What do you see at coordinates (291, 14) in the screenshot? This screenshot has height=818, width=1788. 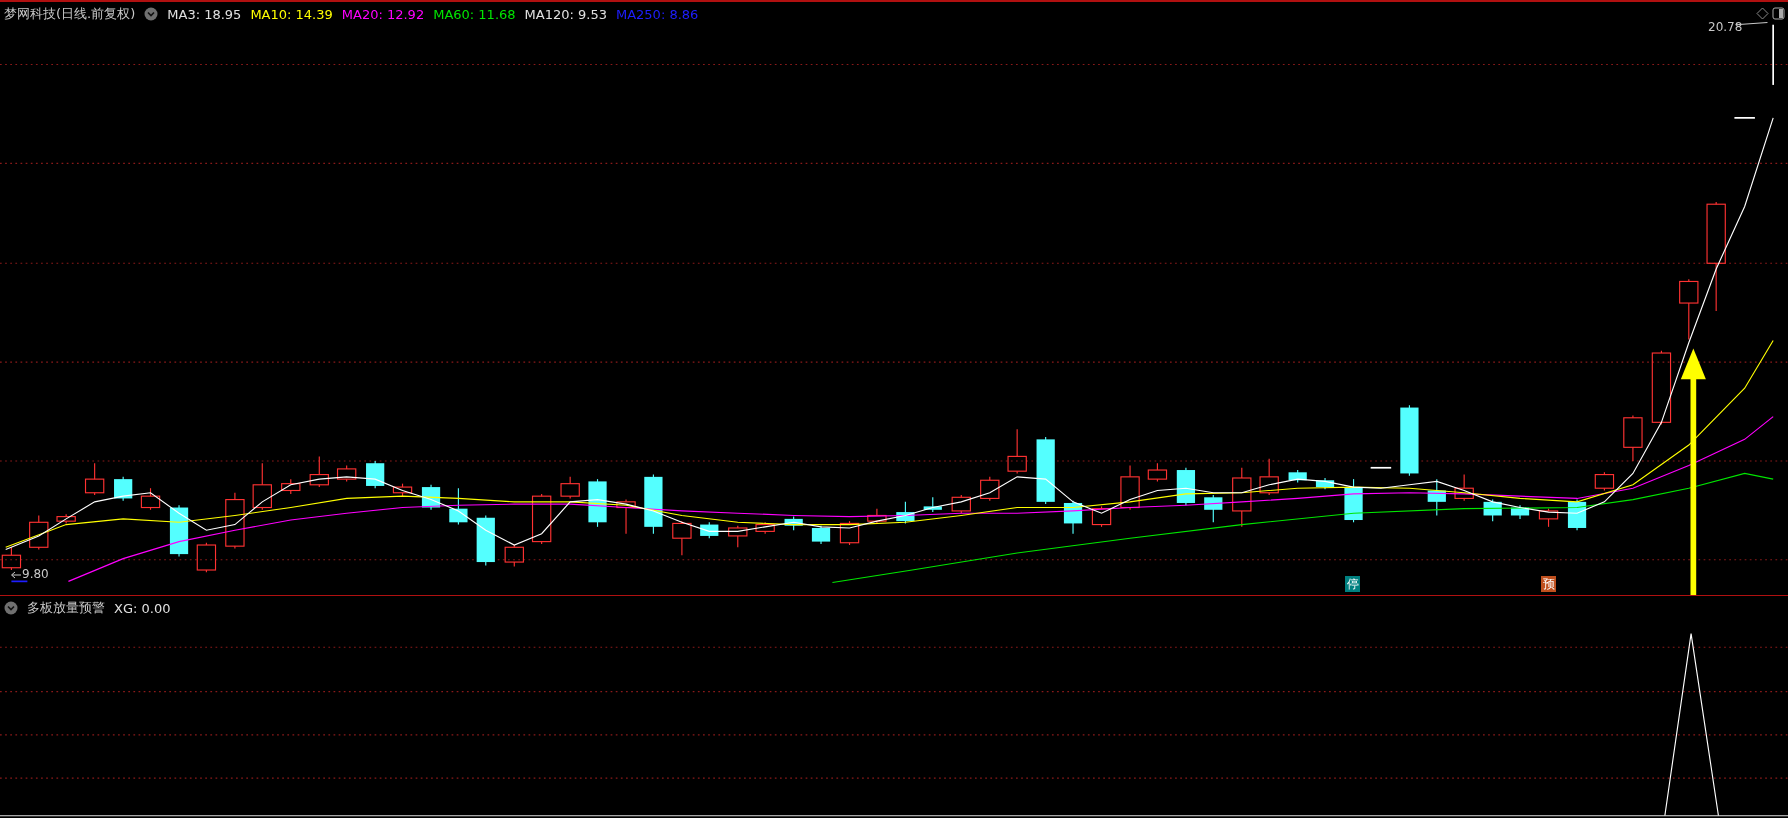 I see `indicator-value: MA10: 14.39` at bounding box center [291, 14].